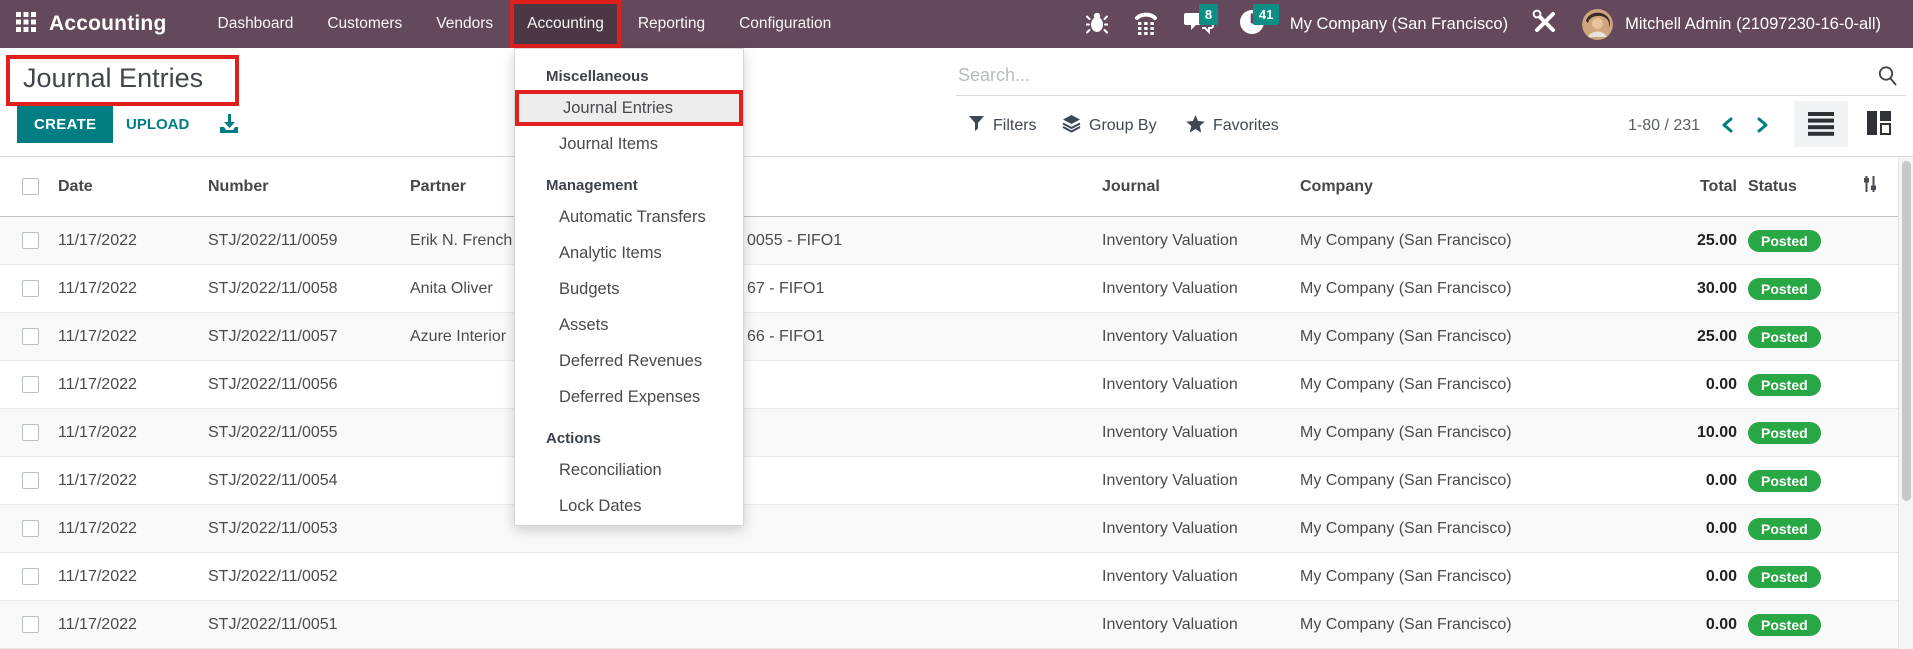 The image size is (1913, 649). What do you see at coordinates (1336, 186) in the screenshot?
I see `column-header-company: Company` at bounding box center [1336, 186].